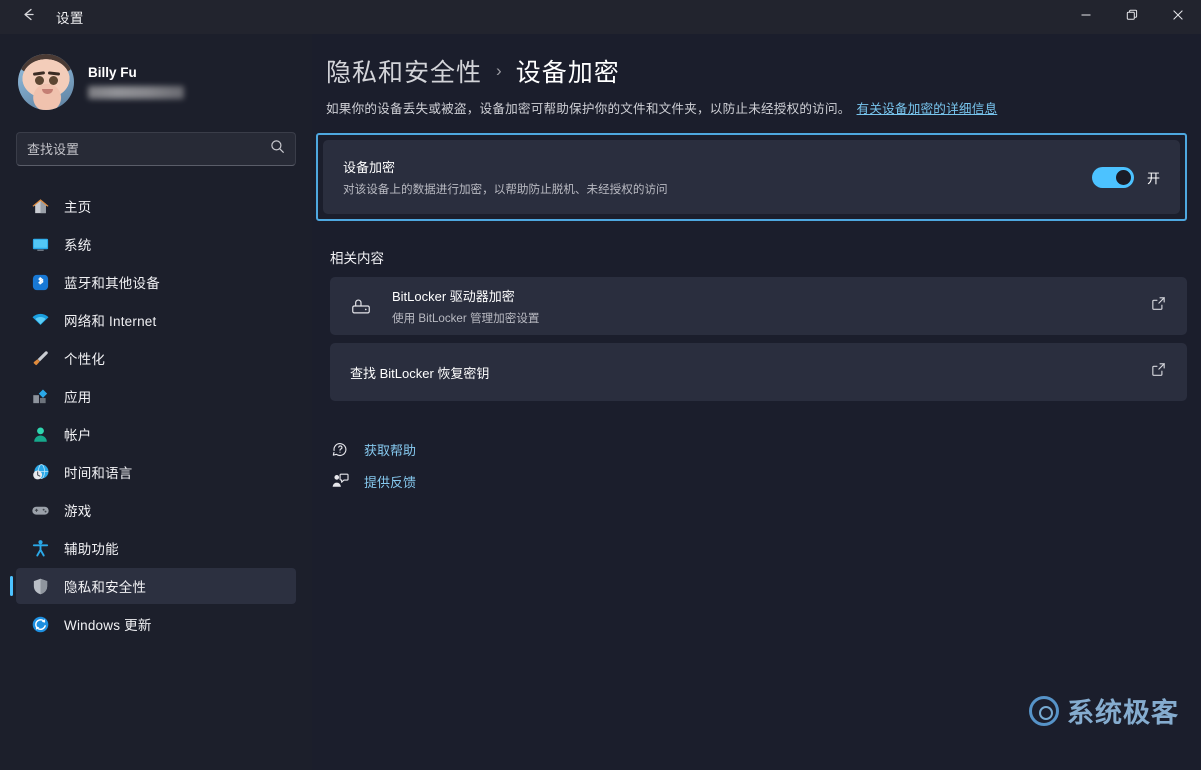 The width and height of the screenshot is (1201, 770). What do you see at coordinates (156, 72) in the screenshot?
I see `account-summary: Billy Fu` at bounding box center [156, 72].